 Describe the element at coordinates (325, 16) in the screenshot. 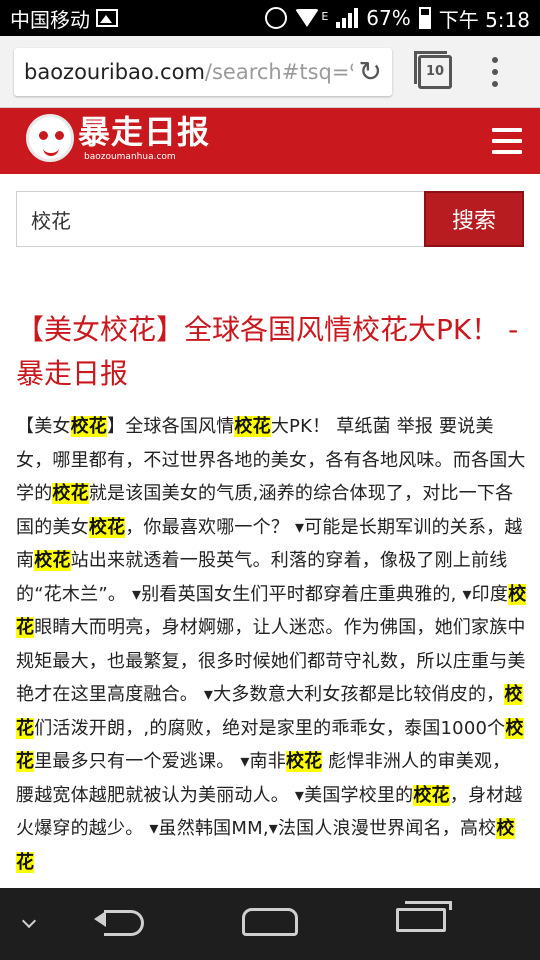

I see `network-type: E` at that location.